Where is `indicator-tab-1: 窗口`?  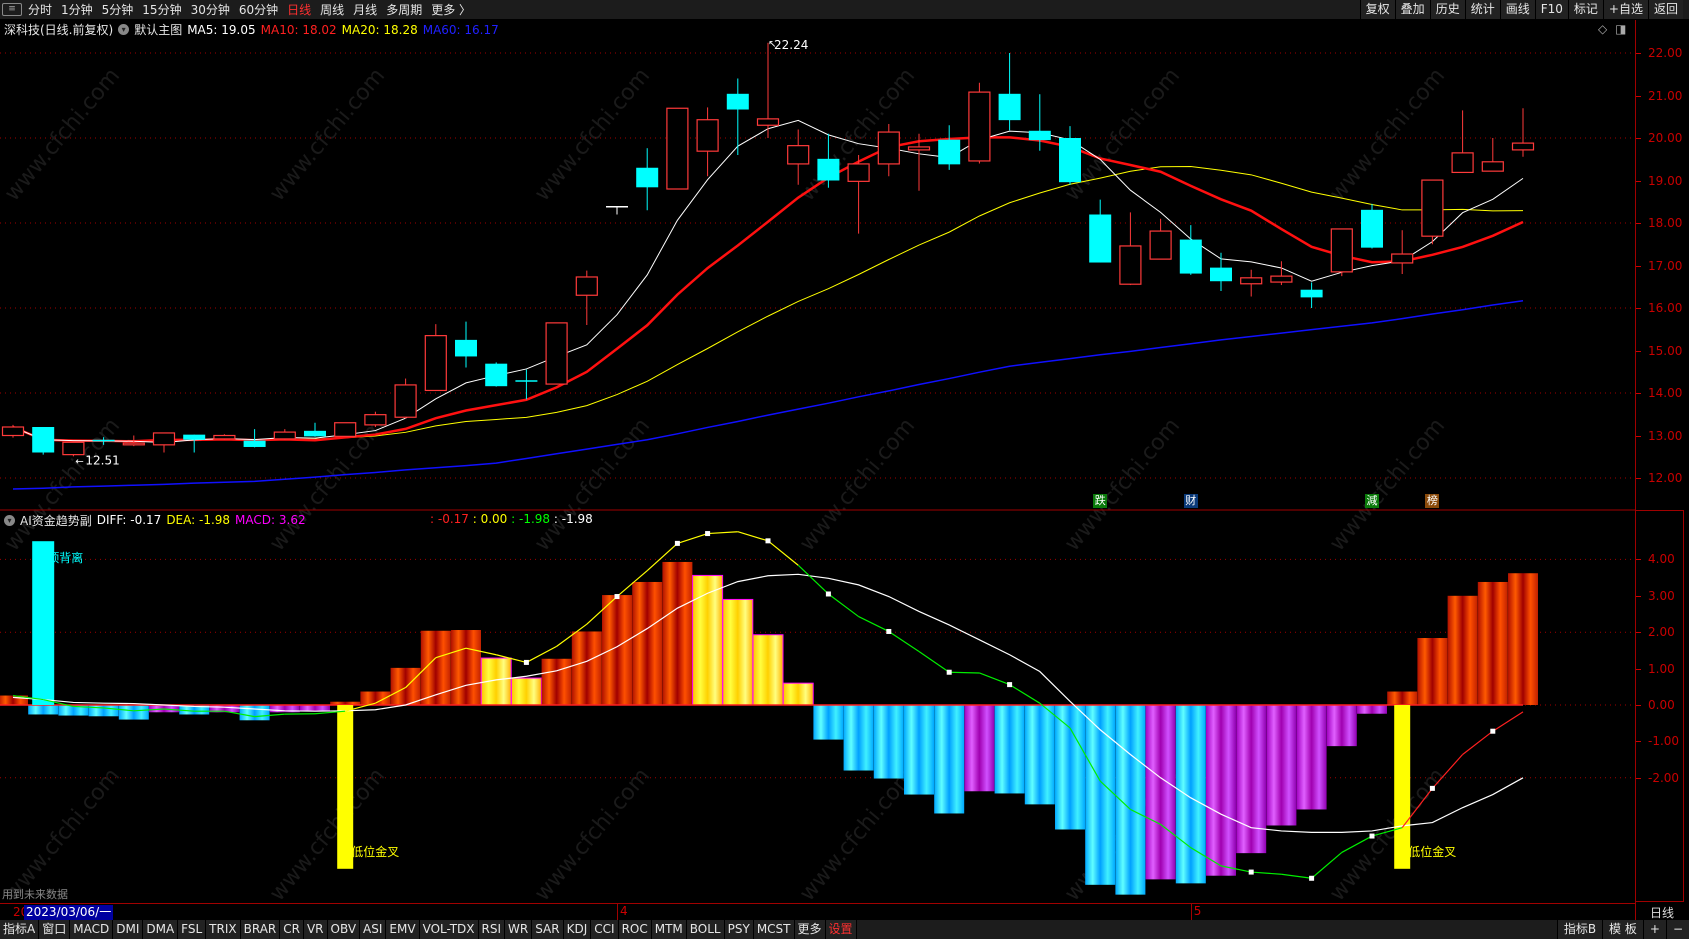 indicator-tab-1: 窗口 is located at coordinates (55, 929).